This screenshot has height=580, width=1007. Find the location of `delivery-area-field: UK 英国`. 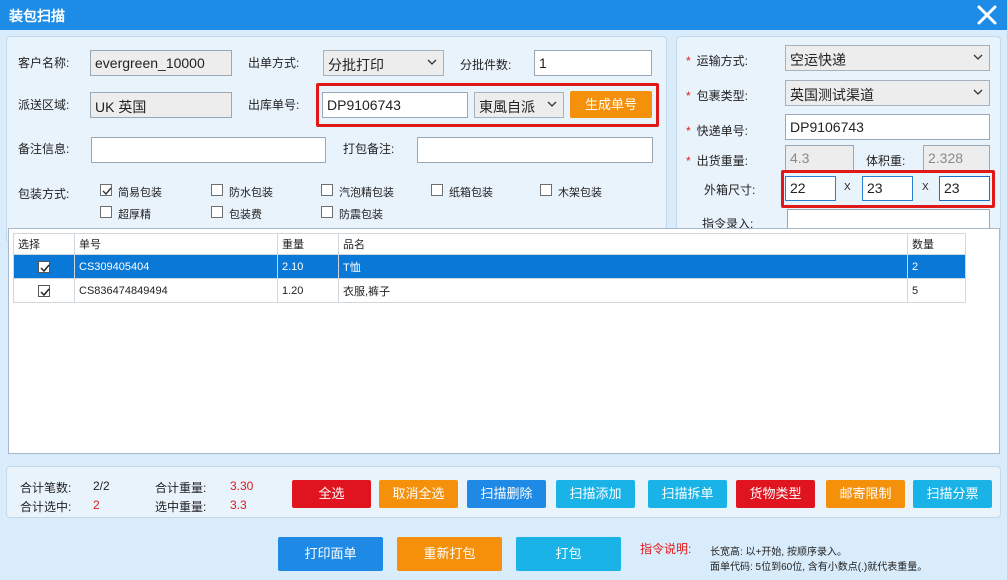

delivery-area-field: UK 英国 is located at coordinates (161, 105).